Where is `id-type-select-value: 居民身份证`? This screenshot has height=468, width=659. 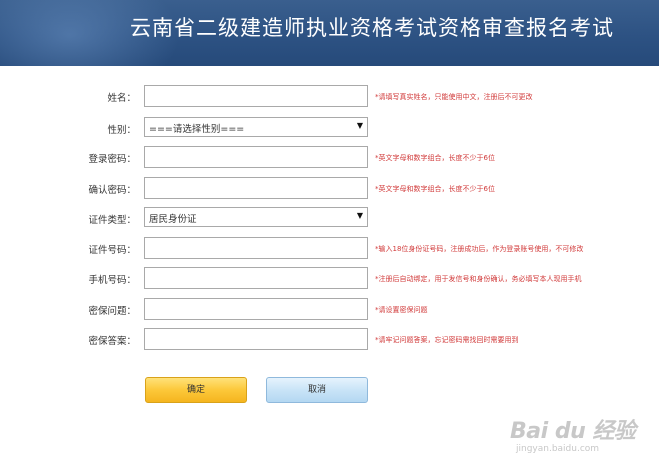
id-type-select-value: 居民身份证 is located at coordinates (173, 219).